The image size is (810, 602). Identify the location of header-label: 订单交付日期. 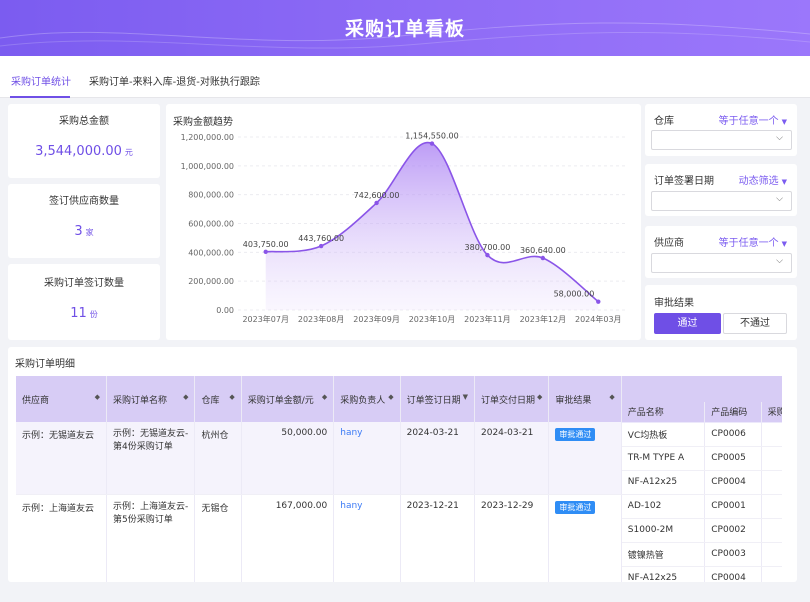
(508, 400).